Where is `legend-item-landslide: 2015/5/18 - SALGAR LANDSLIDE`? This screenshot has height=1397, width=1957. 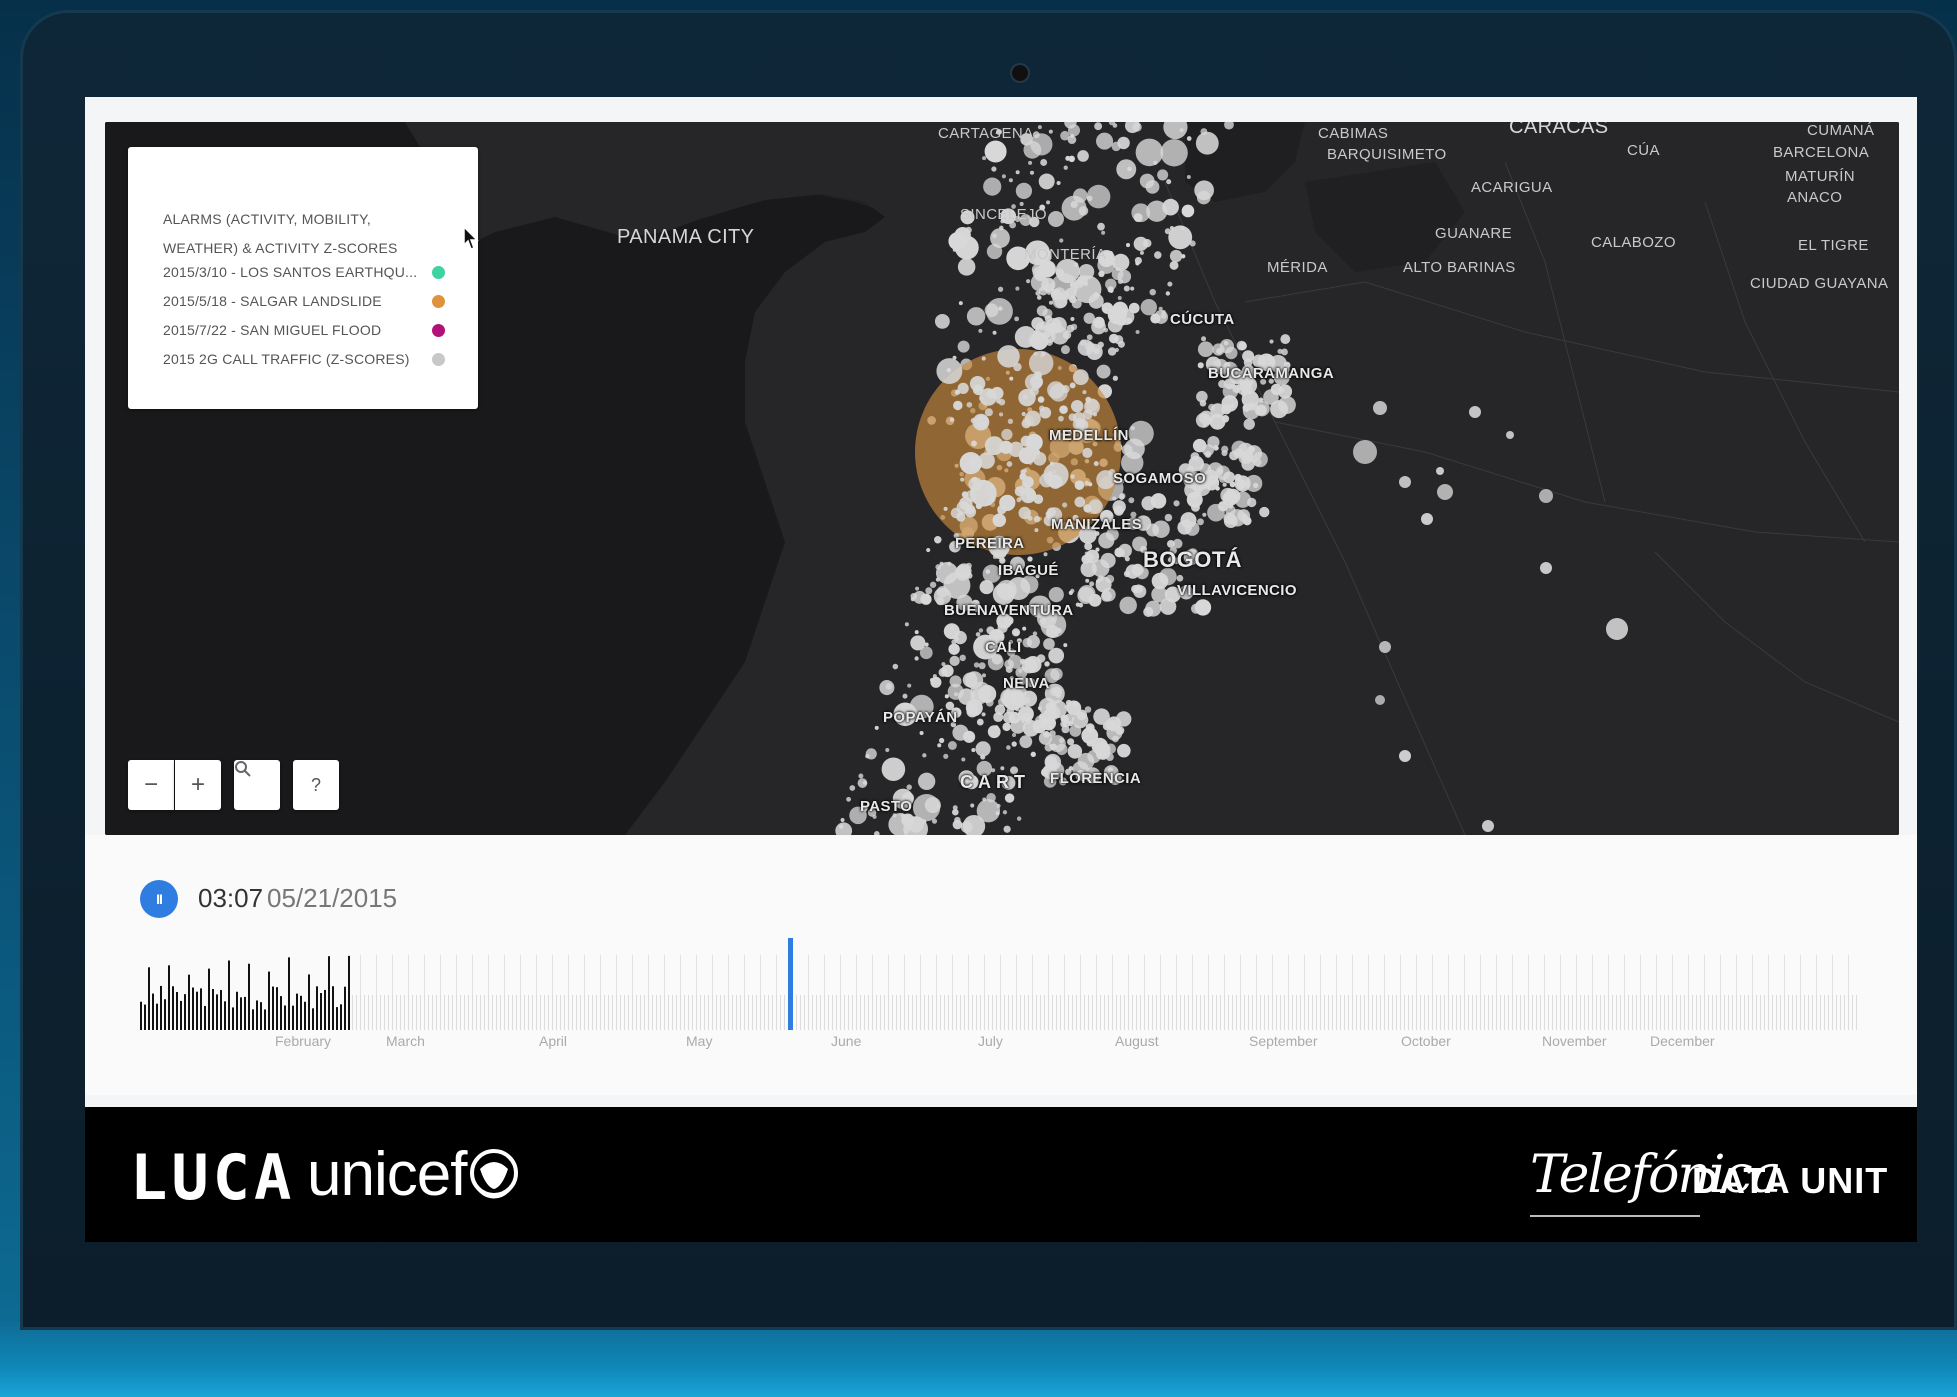 legend-item-landslide: 2015/5/18 - SALGAR LANDSLIDE is located at coordinates (308, 301).